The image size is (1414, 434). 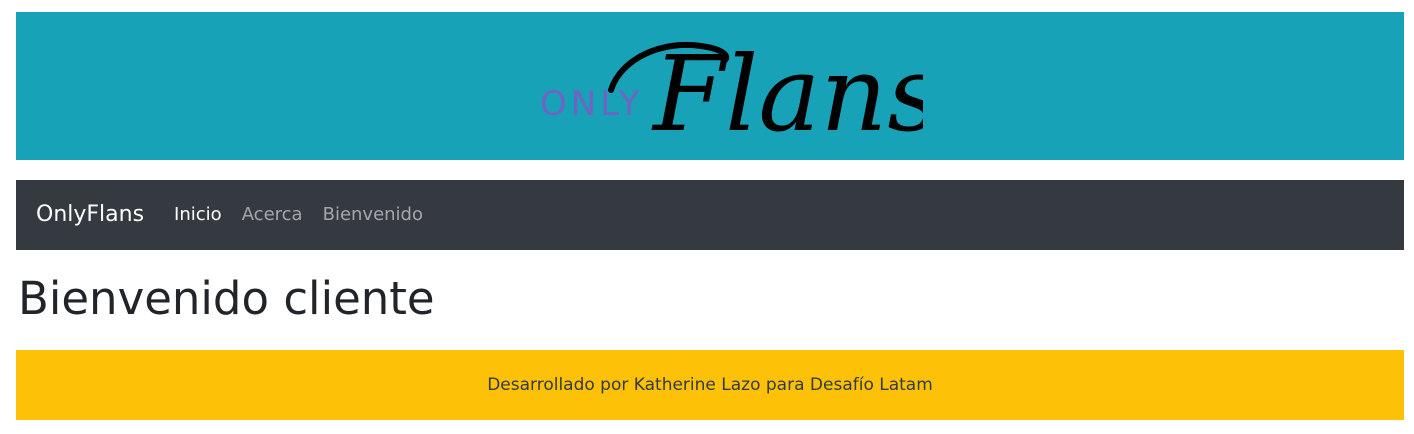 I want to click on navbar-brand: OnlyFlans, so click(x=90, y=215).